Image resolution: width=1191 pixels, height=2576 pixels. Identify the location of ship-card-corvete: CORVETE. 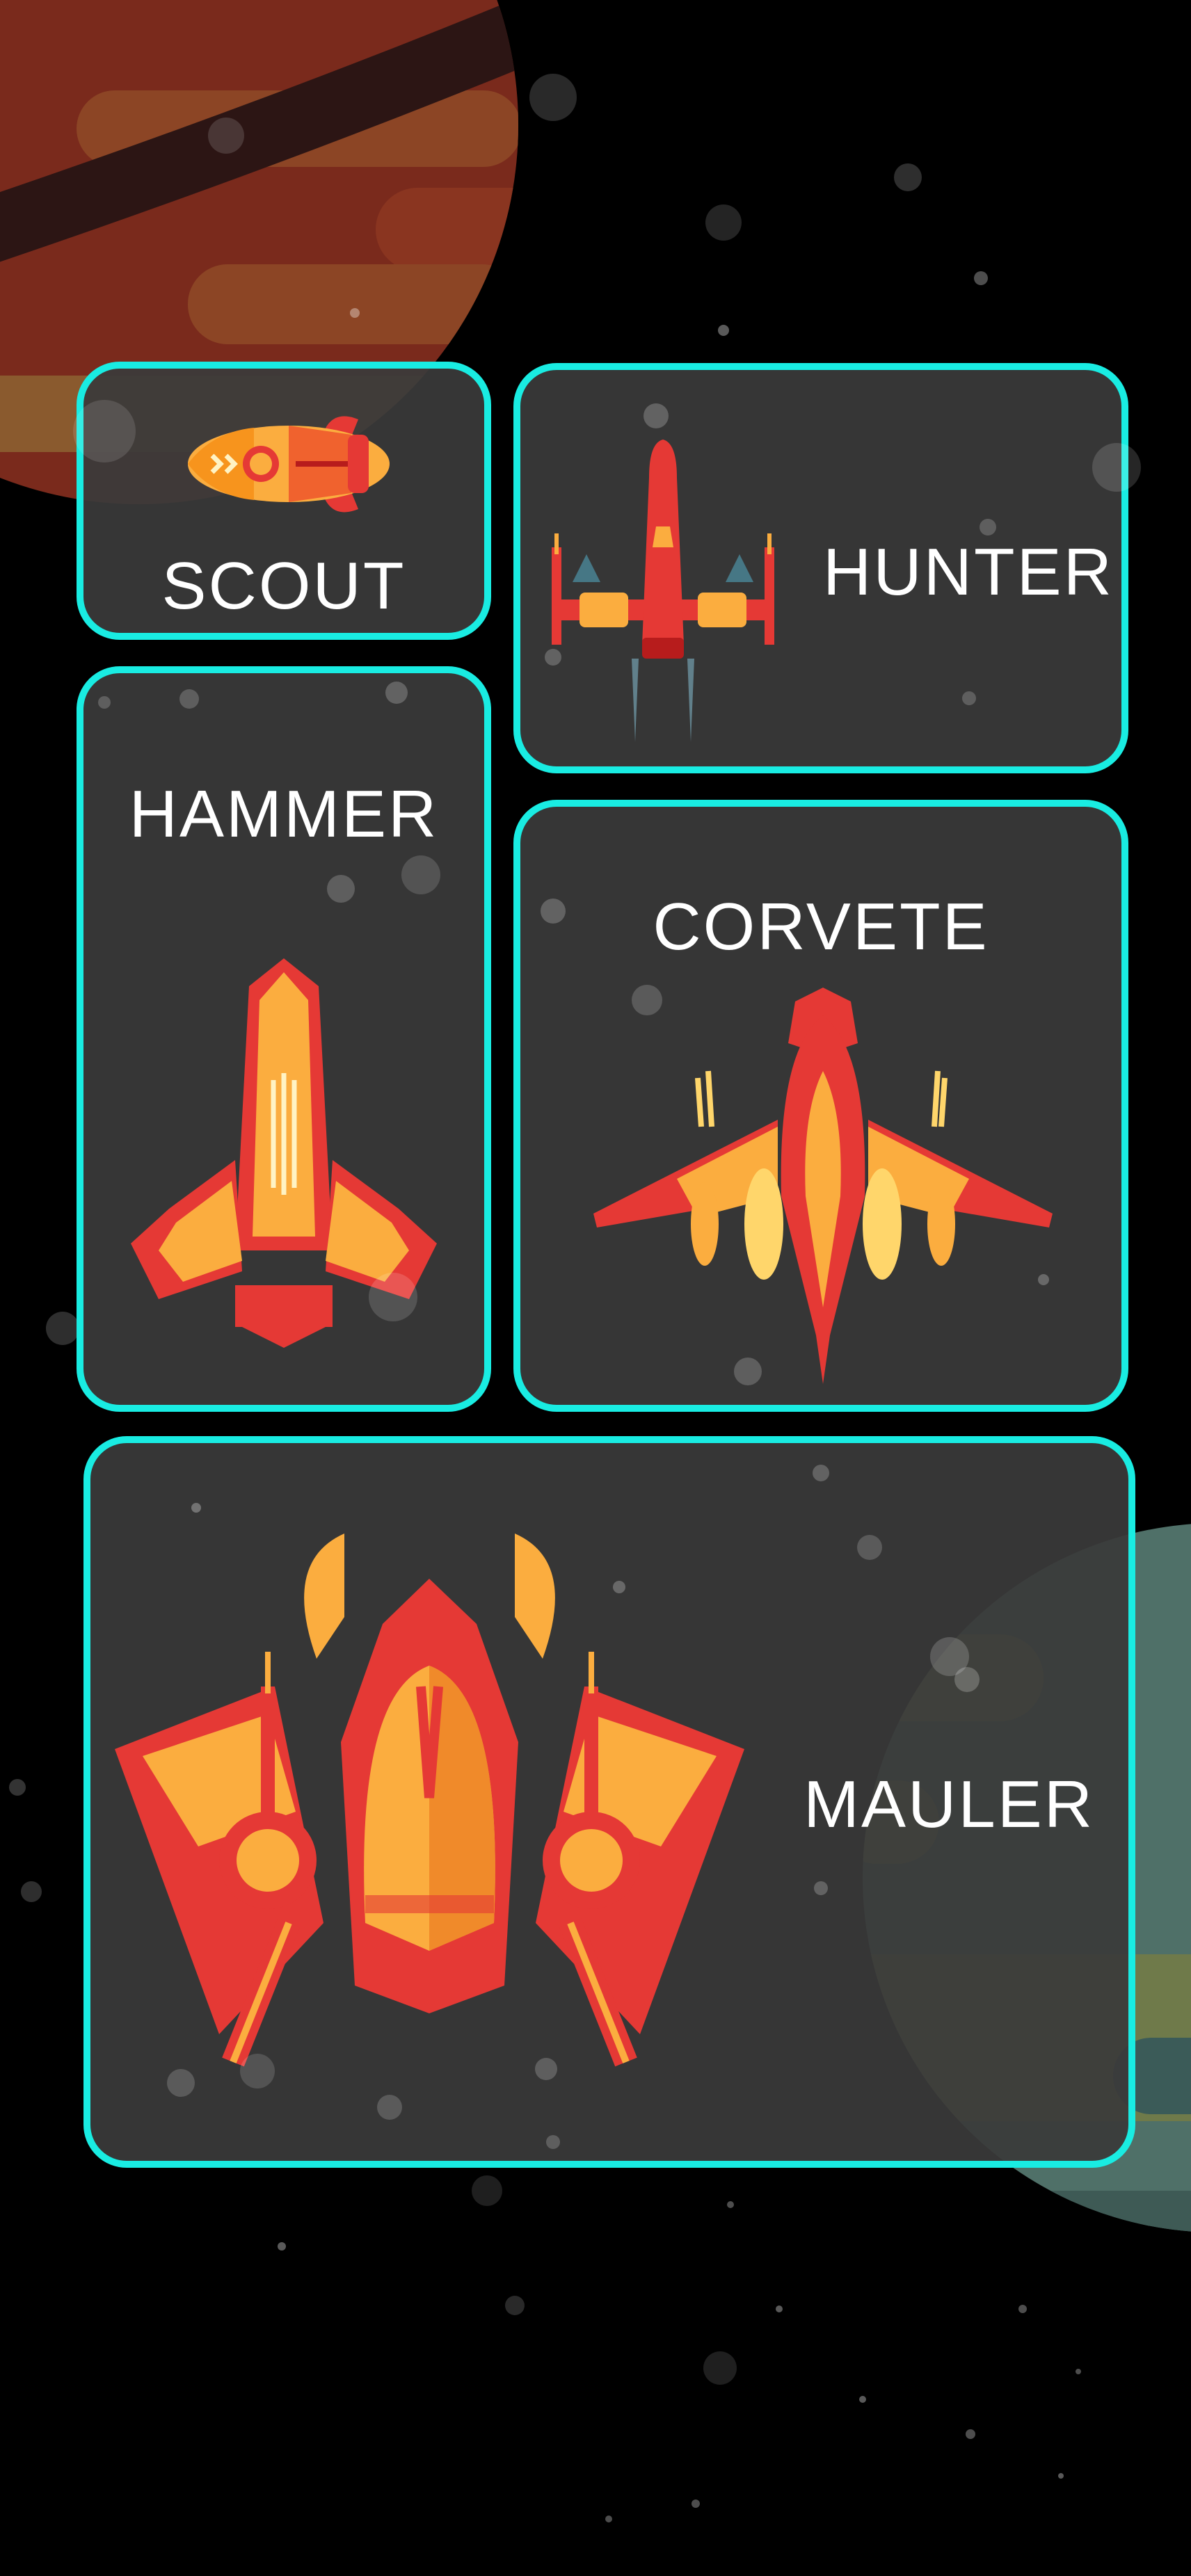
(821, 1106).